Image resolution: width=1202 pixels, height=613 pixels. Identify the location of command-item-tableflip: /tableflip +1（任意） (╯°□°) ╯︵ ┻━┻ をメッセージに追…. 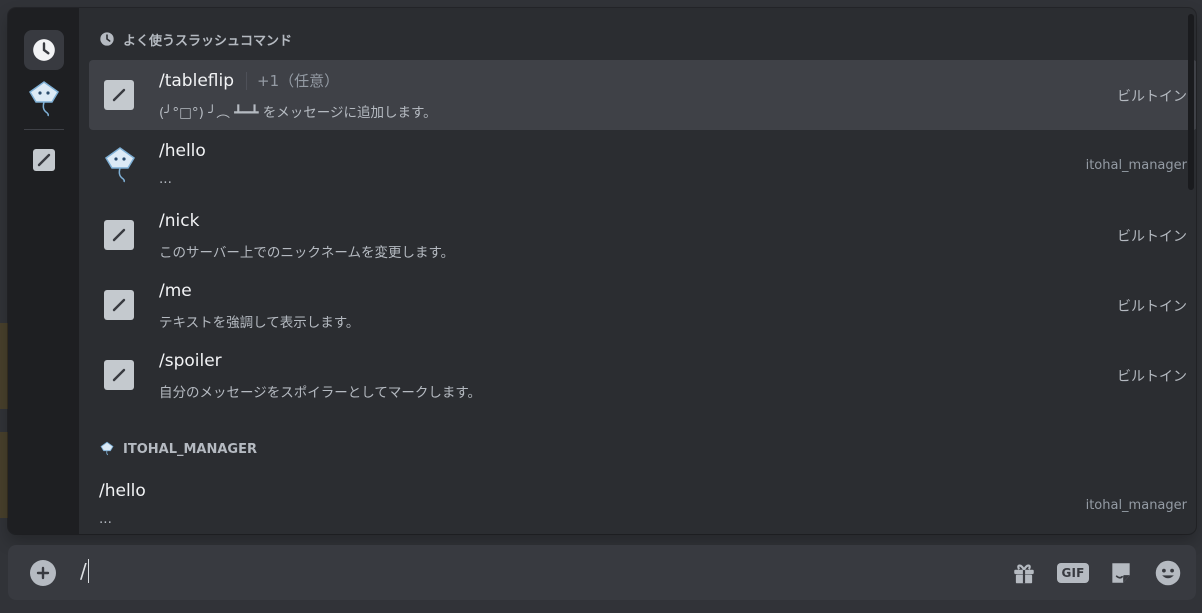
(642, 95).